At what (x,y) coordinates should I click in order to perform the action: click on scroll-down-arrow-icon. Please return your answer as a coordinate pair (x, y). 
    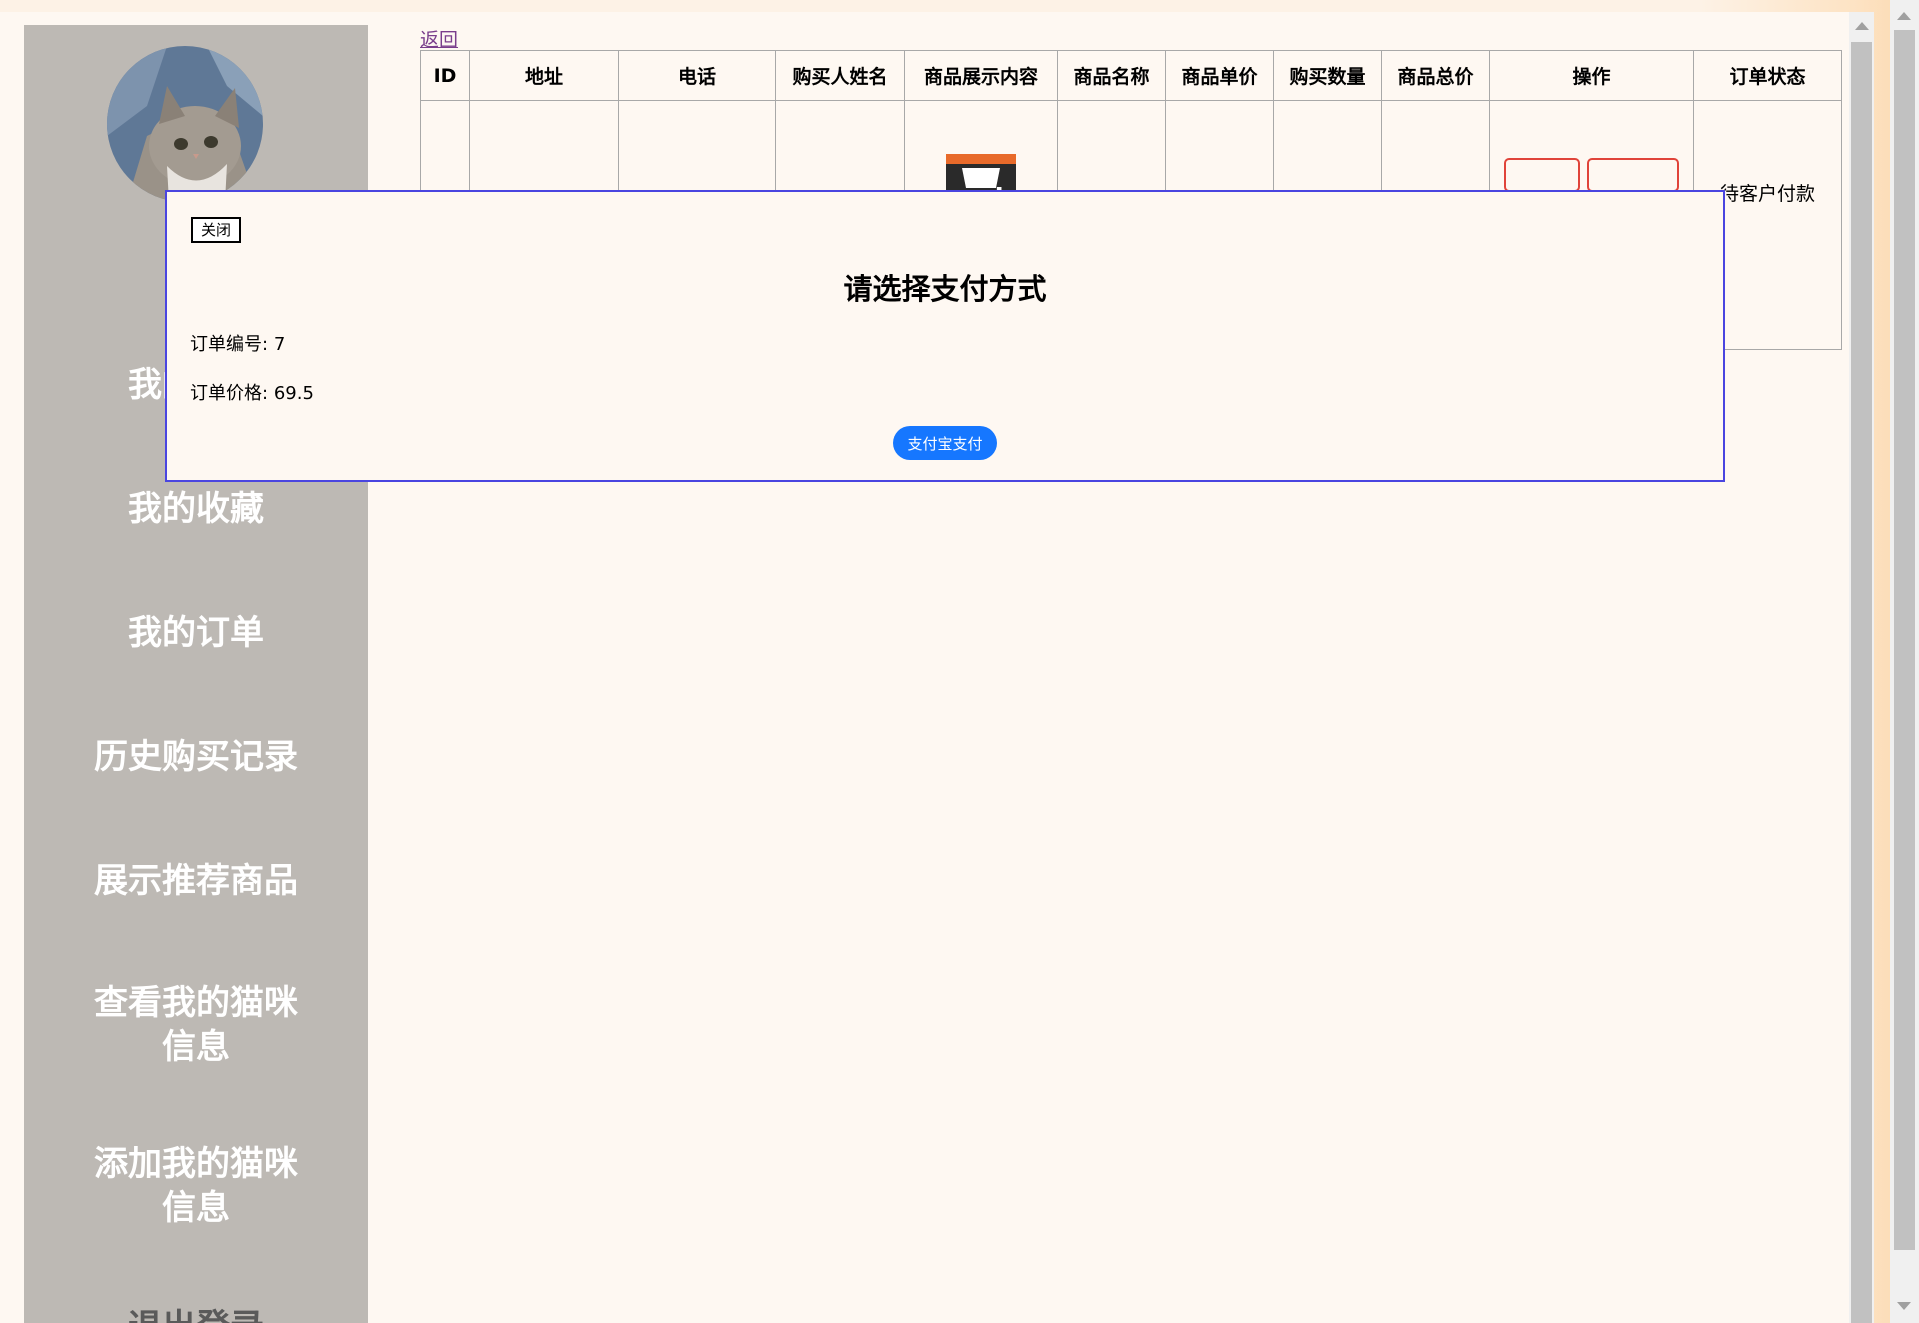
    Looking at the image, I should click on (1904, 1306).